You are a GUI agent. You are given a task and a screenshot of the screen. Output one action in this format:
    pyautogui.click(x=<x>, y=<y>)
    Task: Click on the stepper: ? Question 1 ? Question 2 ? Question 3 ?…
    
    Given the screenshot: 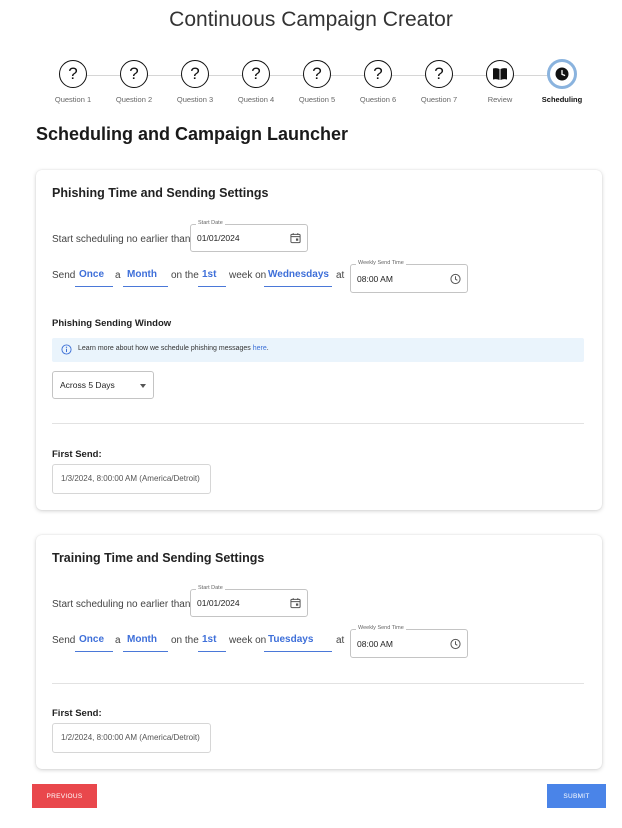 What is the action you would take?
    pyautogui.click(x=312, y=85)
    